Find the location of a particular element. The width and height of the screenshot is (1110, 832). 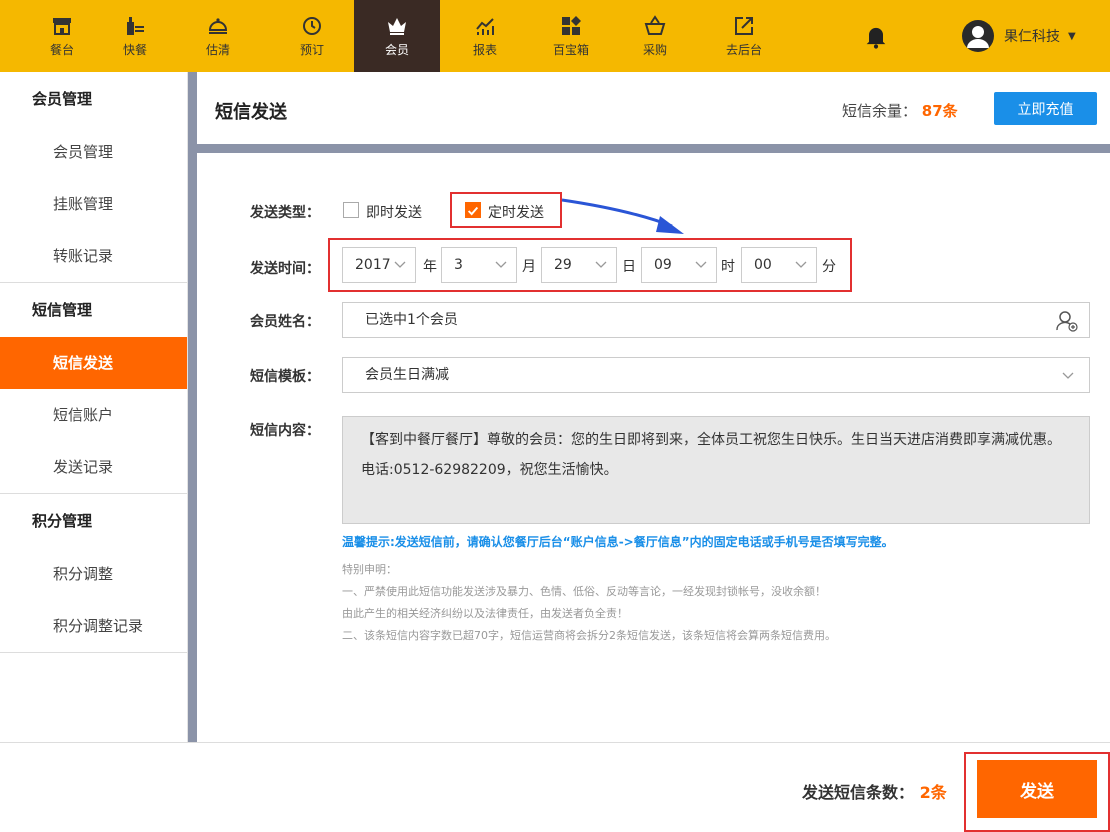

sidebar-group-sms: 短信管理 is located at coordinates (62, 310).